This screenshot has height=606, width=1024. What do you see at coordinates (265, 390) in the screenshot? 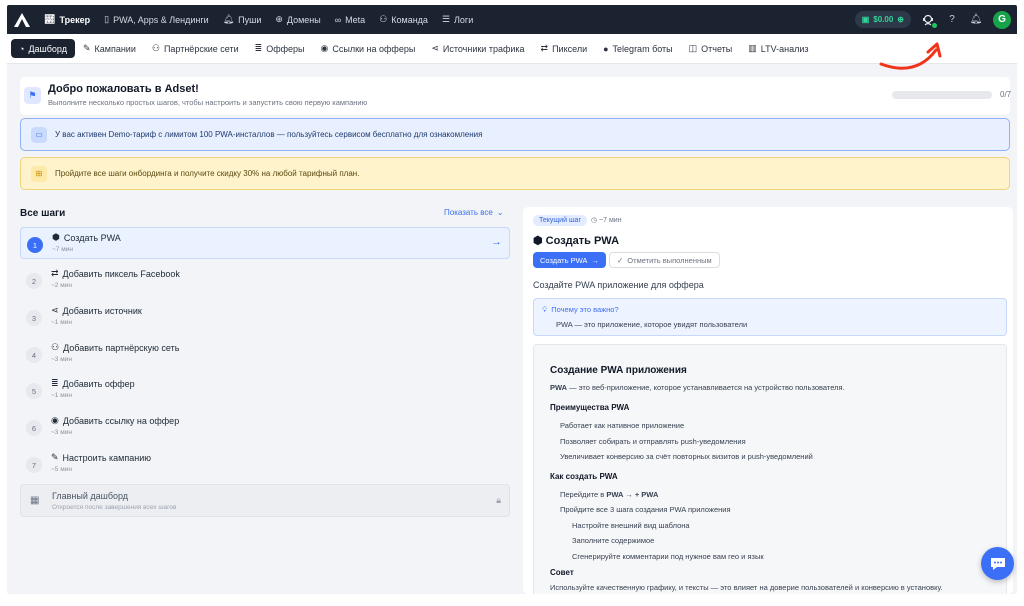
I see `step-item: 5 ≣ Добавить оффер ~1 мин` at bounding box center [265, 390].